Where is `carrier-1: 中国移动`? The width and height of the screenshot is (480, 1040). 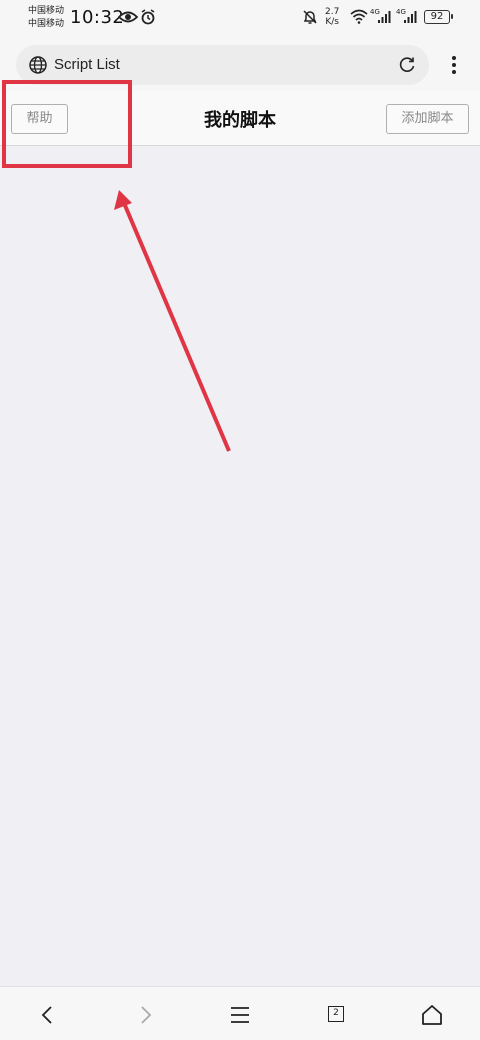
carrier-1: 中国移动 is located at coordinates (46, 11).